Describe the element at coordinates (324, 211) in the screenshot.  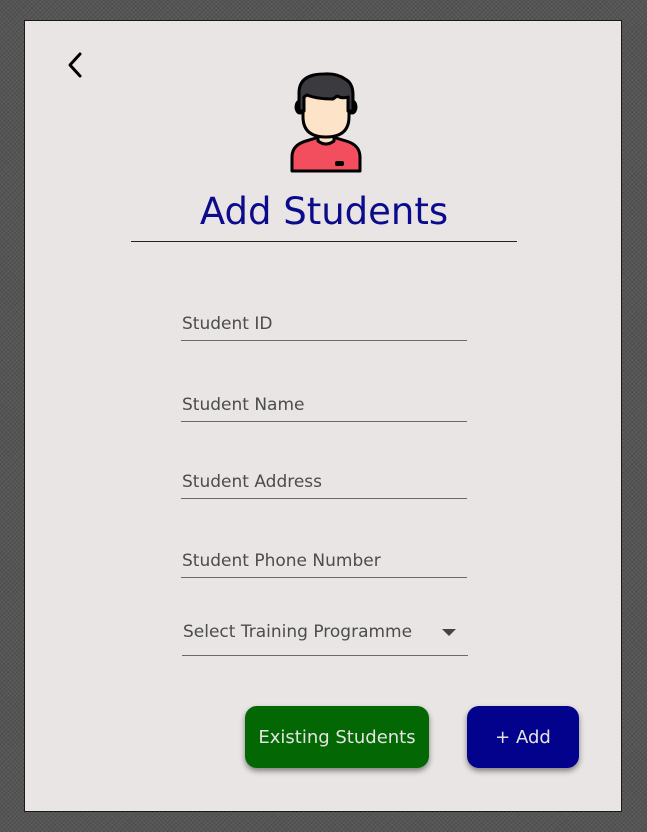
I see `page-title: Add Students` at that location.